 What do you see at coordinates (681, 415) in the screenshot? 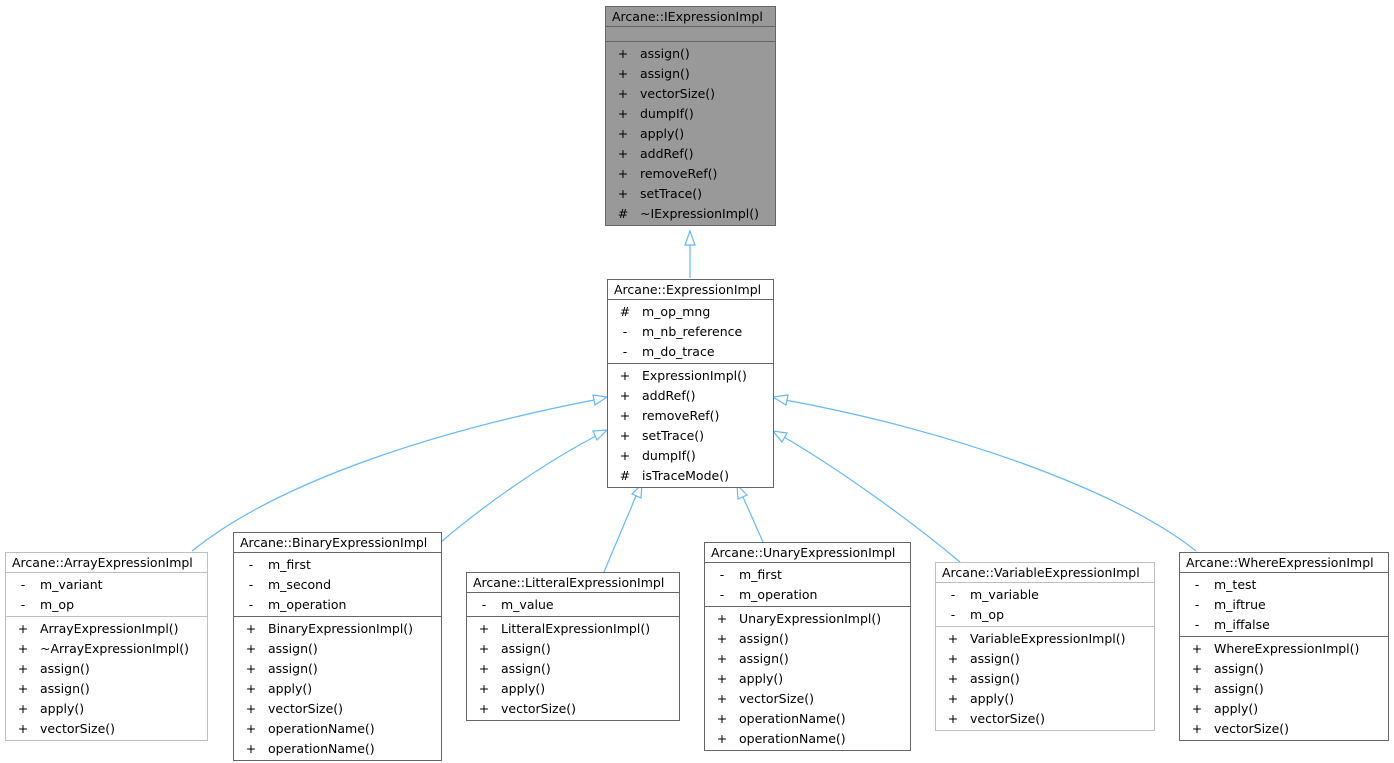
I see `method-name: removeRef()` at bounding box center [681, 415].